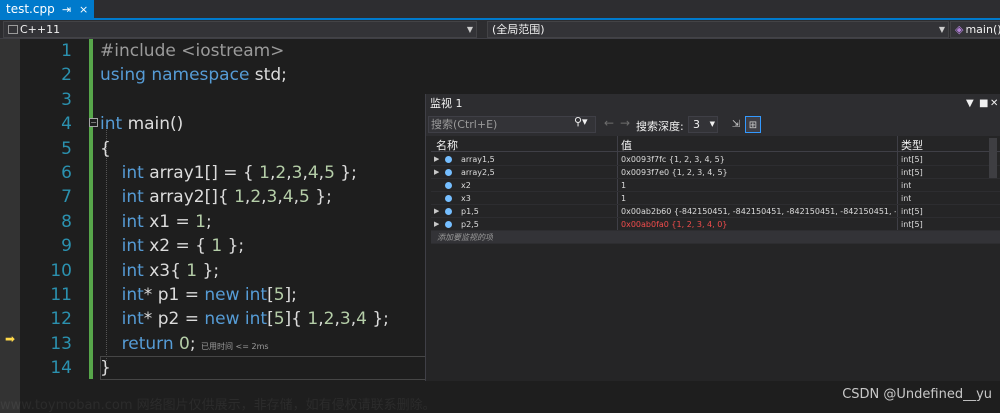 The width and height of the screenshot is (1000, 413). I want to click on watch-row-name: array1,5, so click(478, 159).